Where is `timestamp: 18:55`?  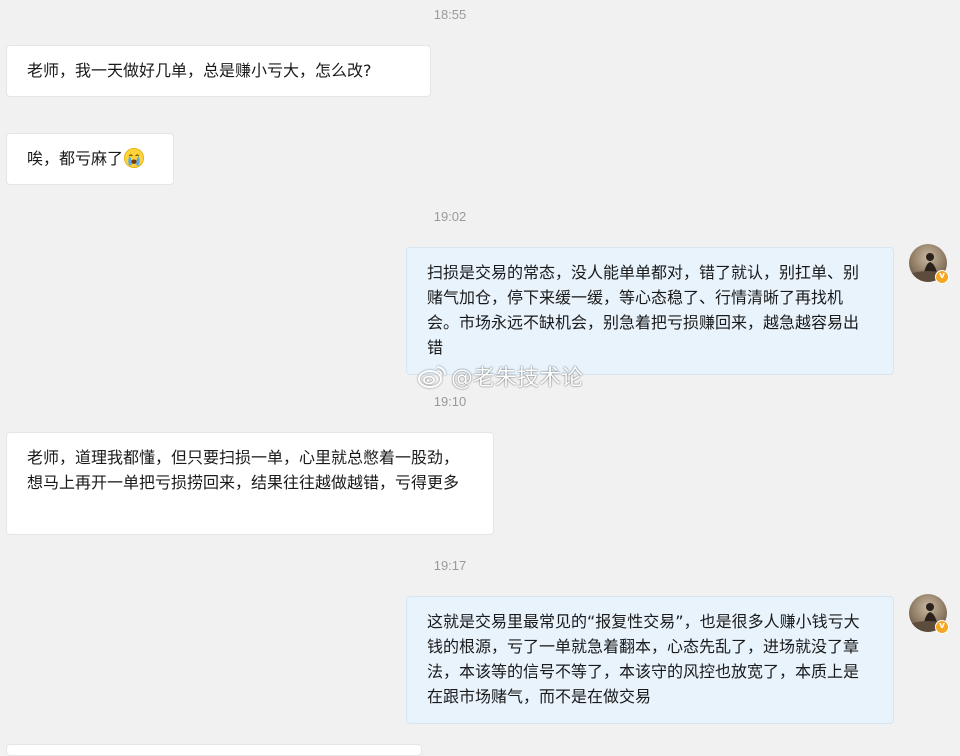
timestamp: 18:55 is located at coordinates (450, 14).